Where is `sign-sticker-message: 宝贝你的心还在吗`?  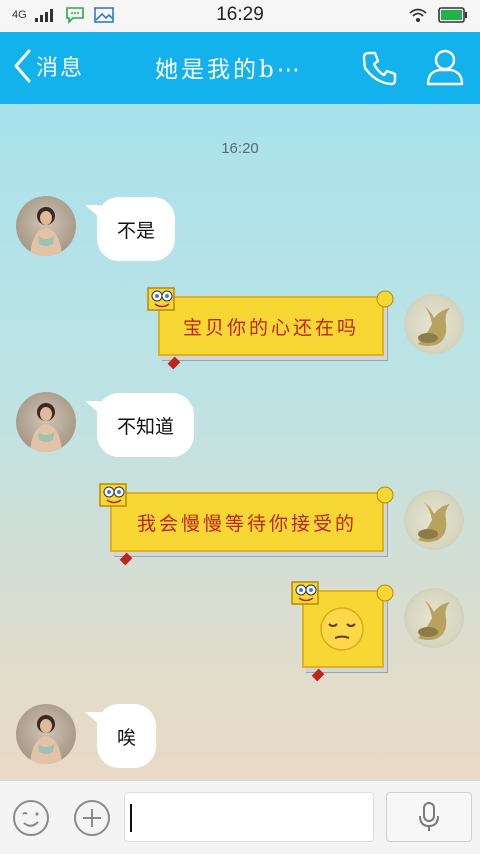
sign-sticker-message: 宝贝你的心还在吗 is located at coordinates (270, 328).